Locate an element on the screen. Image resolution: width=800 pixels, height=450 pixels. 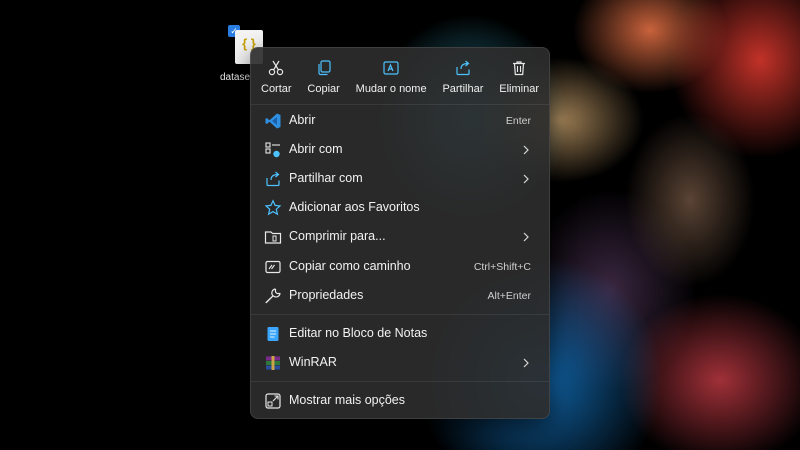
wrench-icon is located at coordinates (273, 296).